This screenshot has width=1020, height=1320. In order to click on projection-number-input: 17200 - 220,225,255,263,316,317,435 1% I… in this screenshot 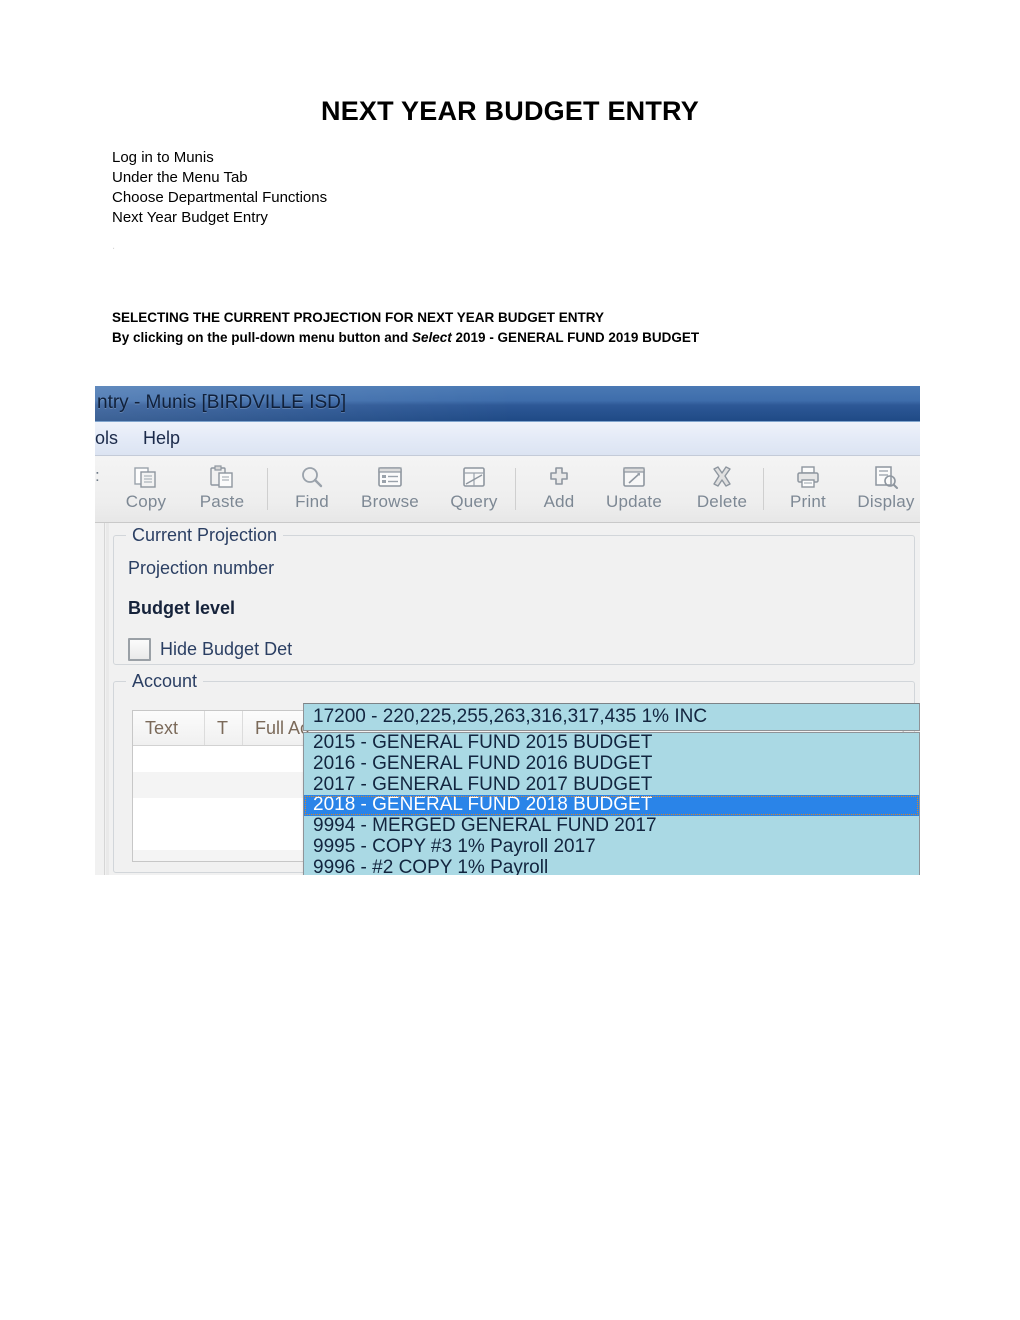, I will do `click(611, 717)`.